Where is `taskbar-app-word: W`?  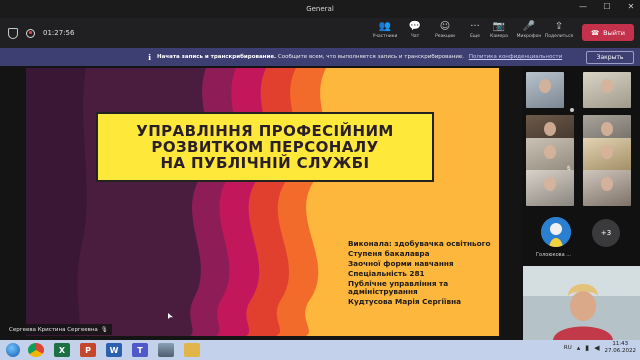
taskbar-app-word: W is located at coordinates (114, 350).